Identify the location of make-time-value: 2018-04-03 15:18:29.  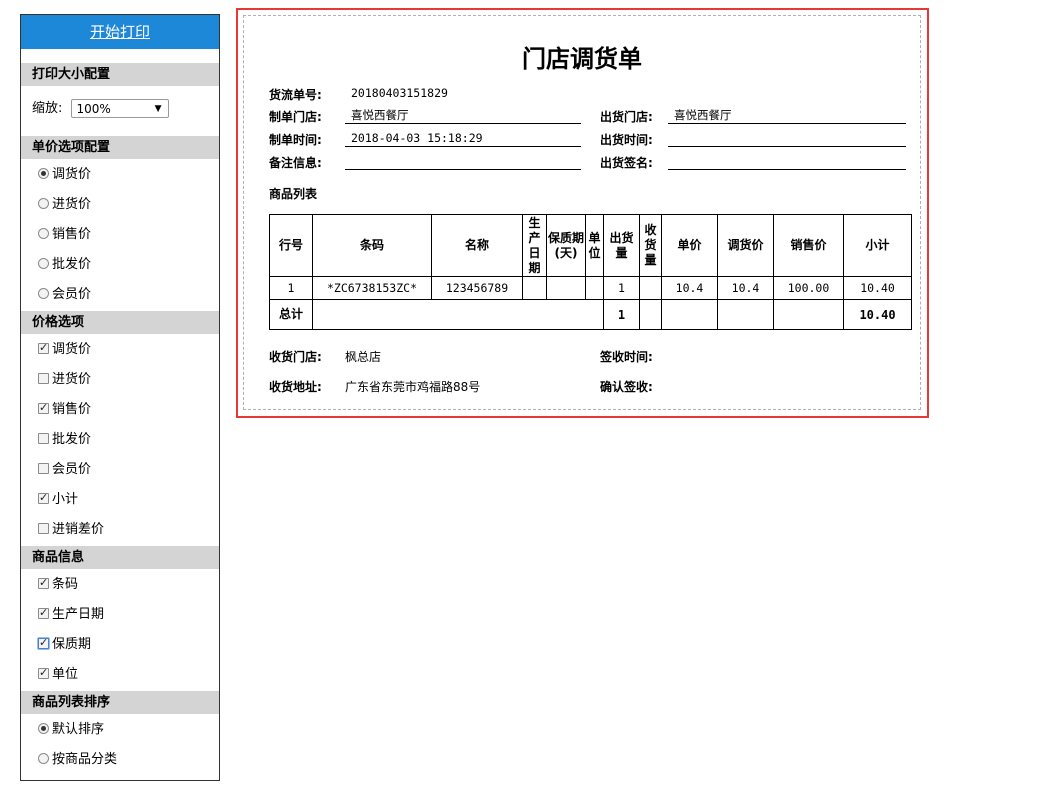
(463, 138).